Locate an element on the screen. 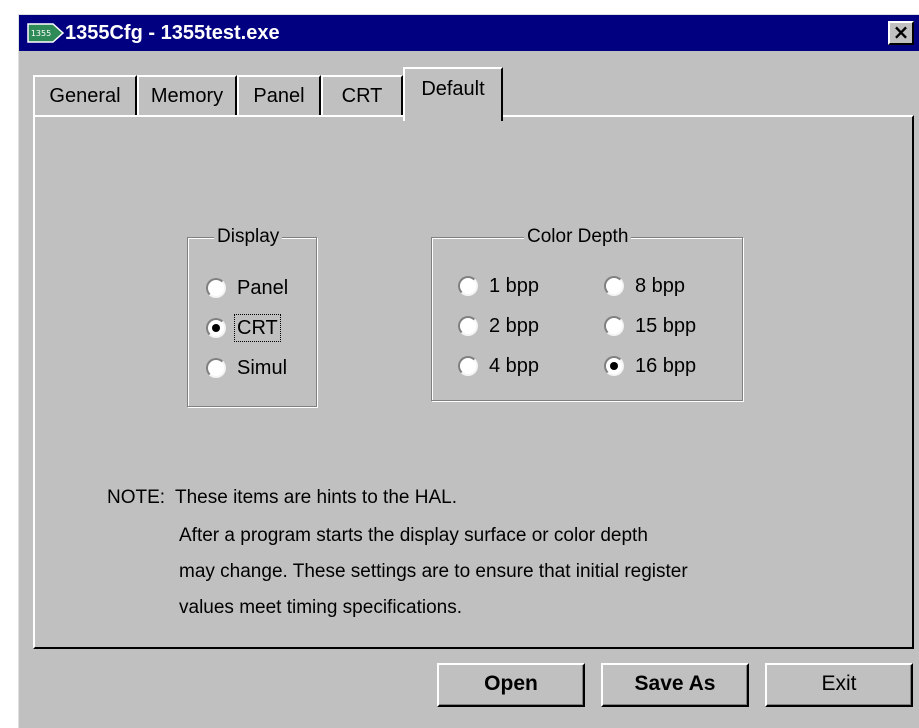 This screenshot has height=728, width=919. radio-label: 2 bpp is located at coordinates (514, 326).